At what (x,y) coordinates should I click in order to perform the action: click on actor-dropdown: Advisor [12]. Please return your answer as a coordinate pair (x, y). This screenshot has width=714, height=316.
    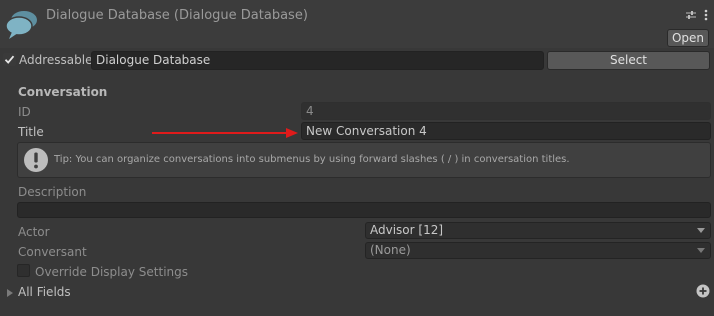
    Looking at the image, I should click on (538, 230).